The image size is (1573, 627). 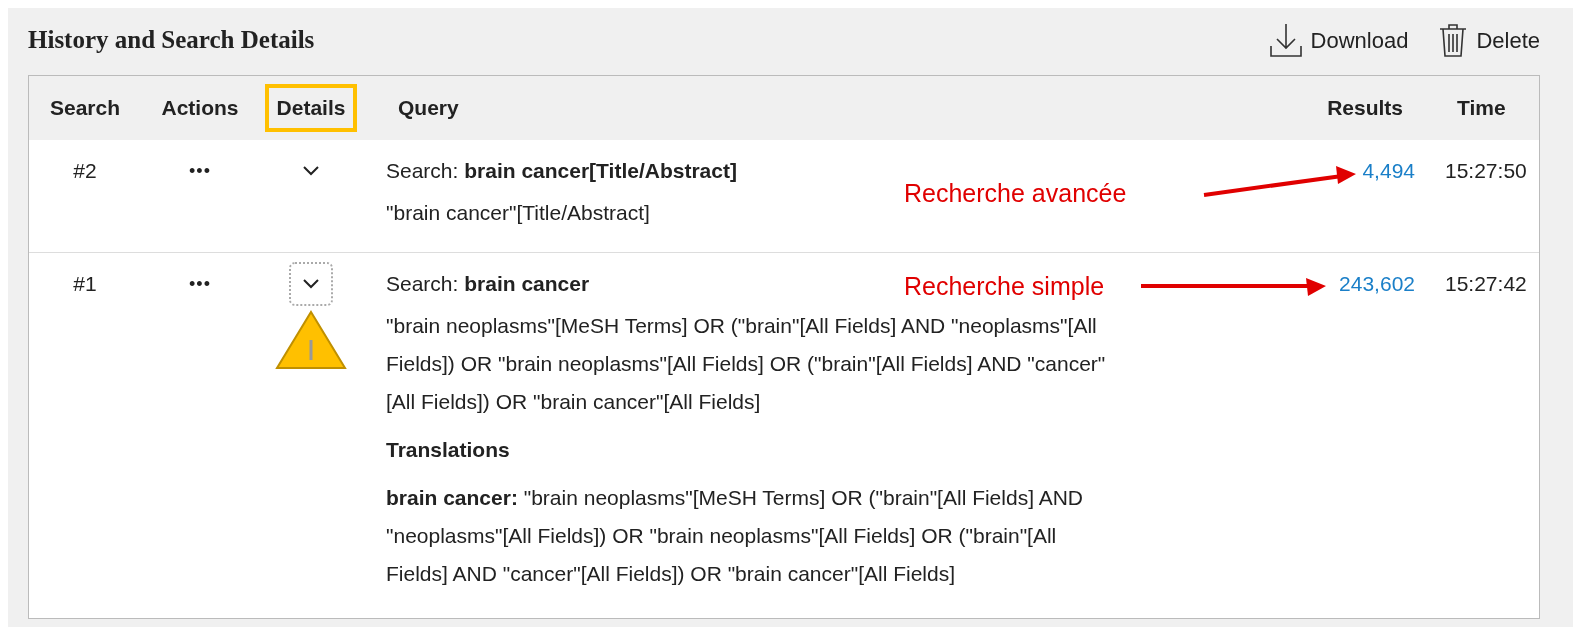 I want to click on column-header: Actions, so click(x=200, y=108).